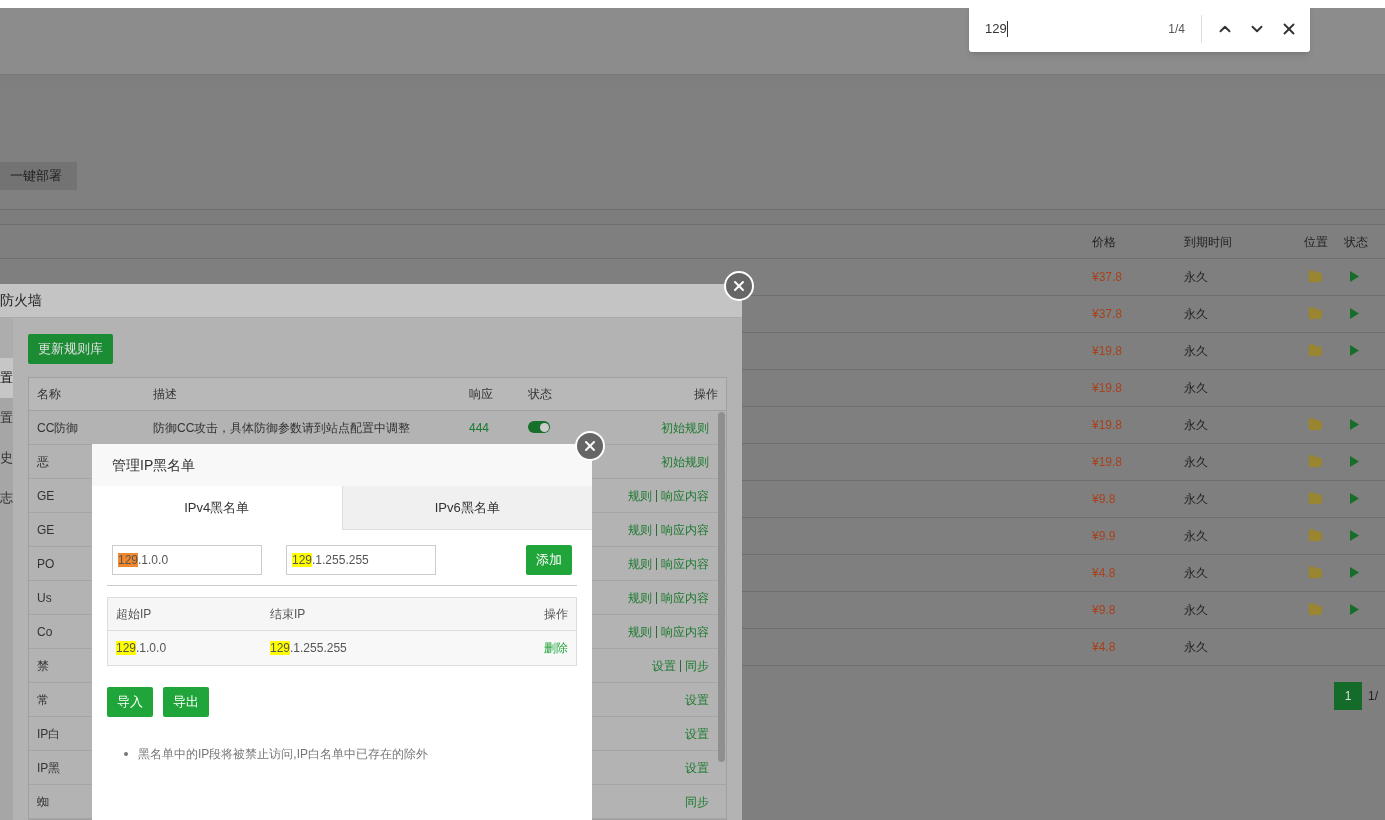  I want to click on sidebar-item: 志, so click(6, 498).